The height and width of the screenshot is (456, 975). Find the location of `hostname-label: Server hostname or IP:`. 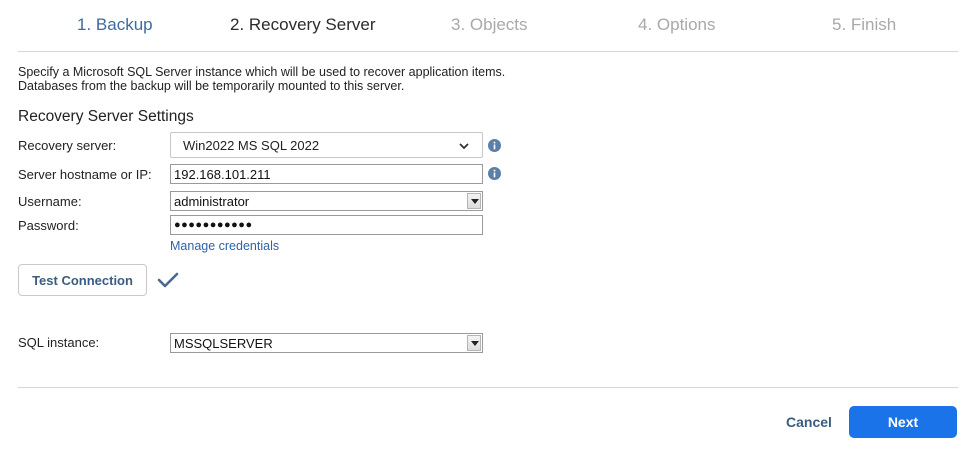

hostname-label: Server hostname or IP: is located at coordinates (85, 174).